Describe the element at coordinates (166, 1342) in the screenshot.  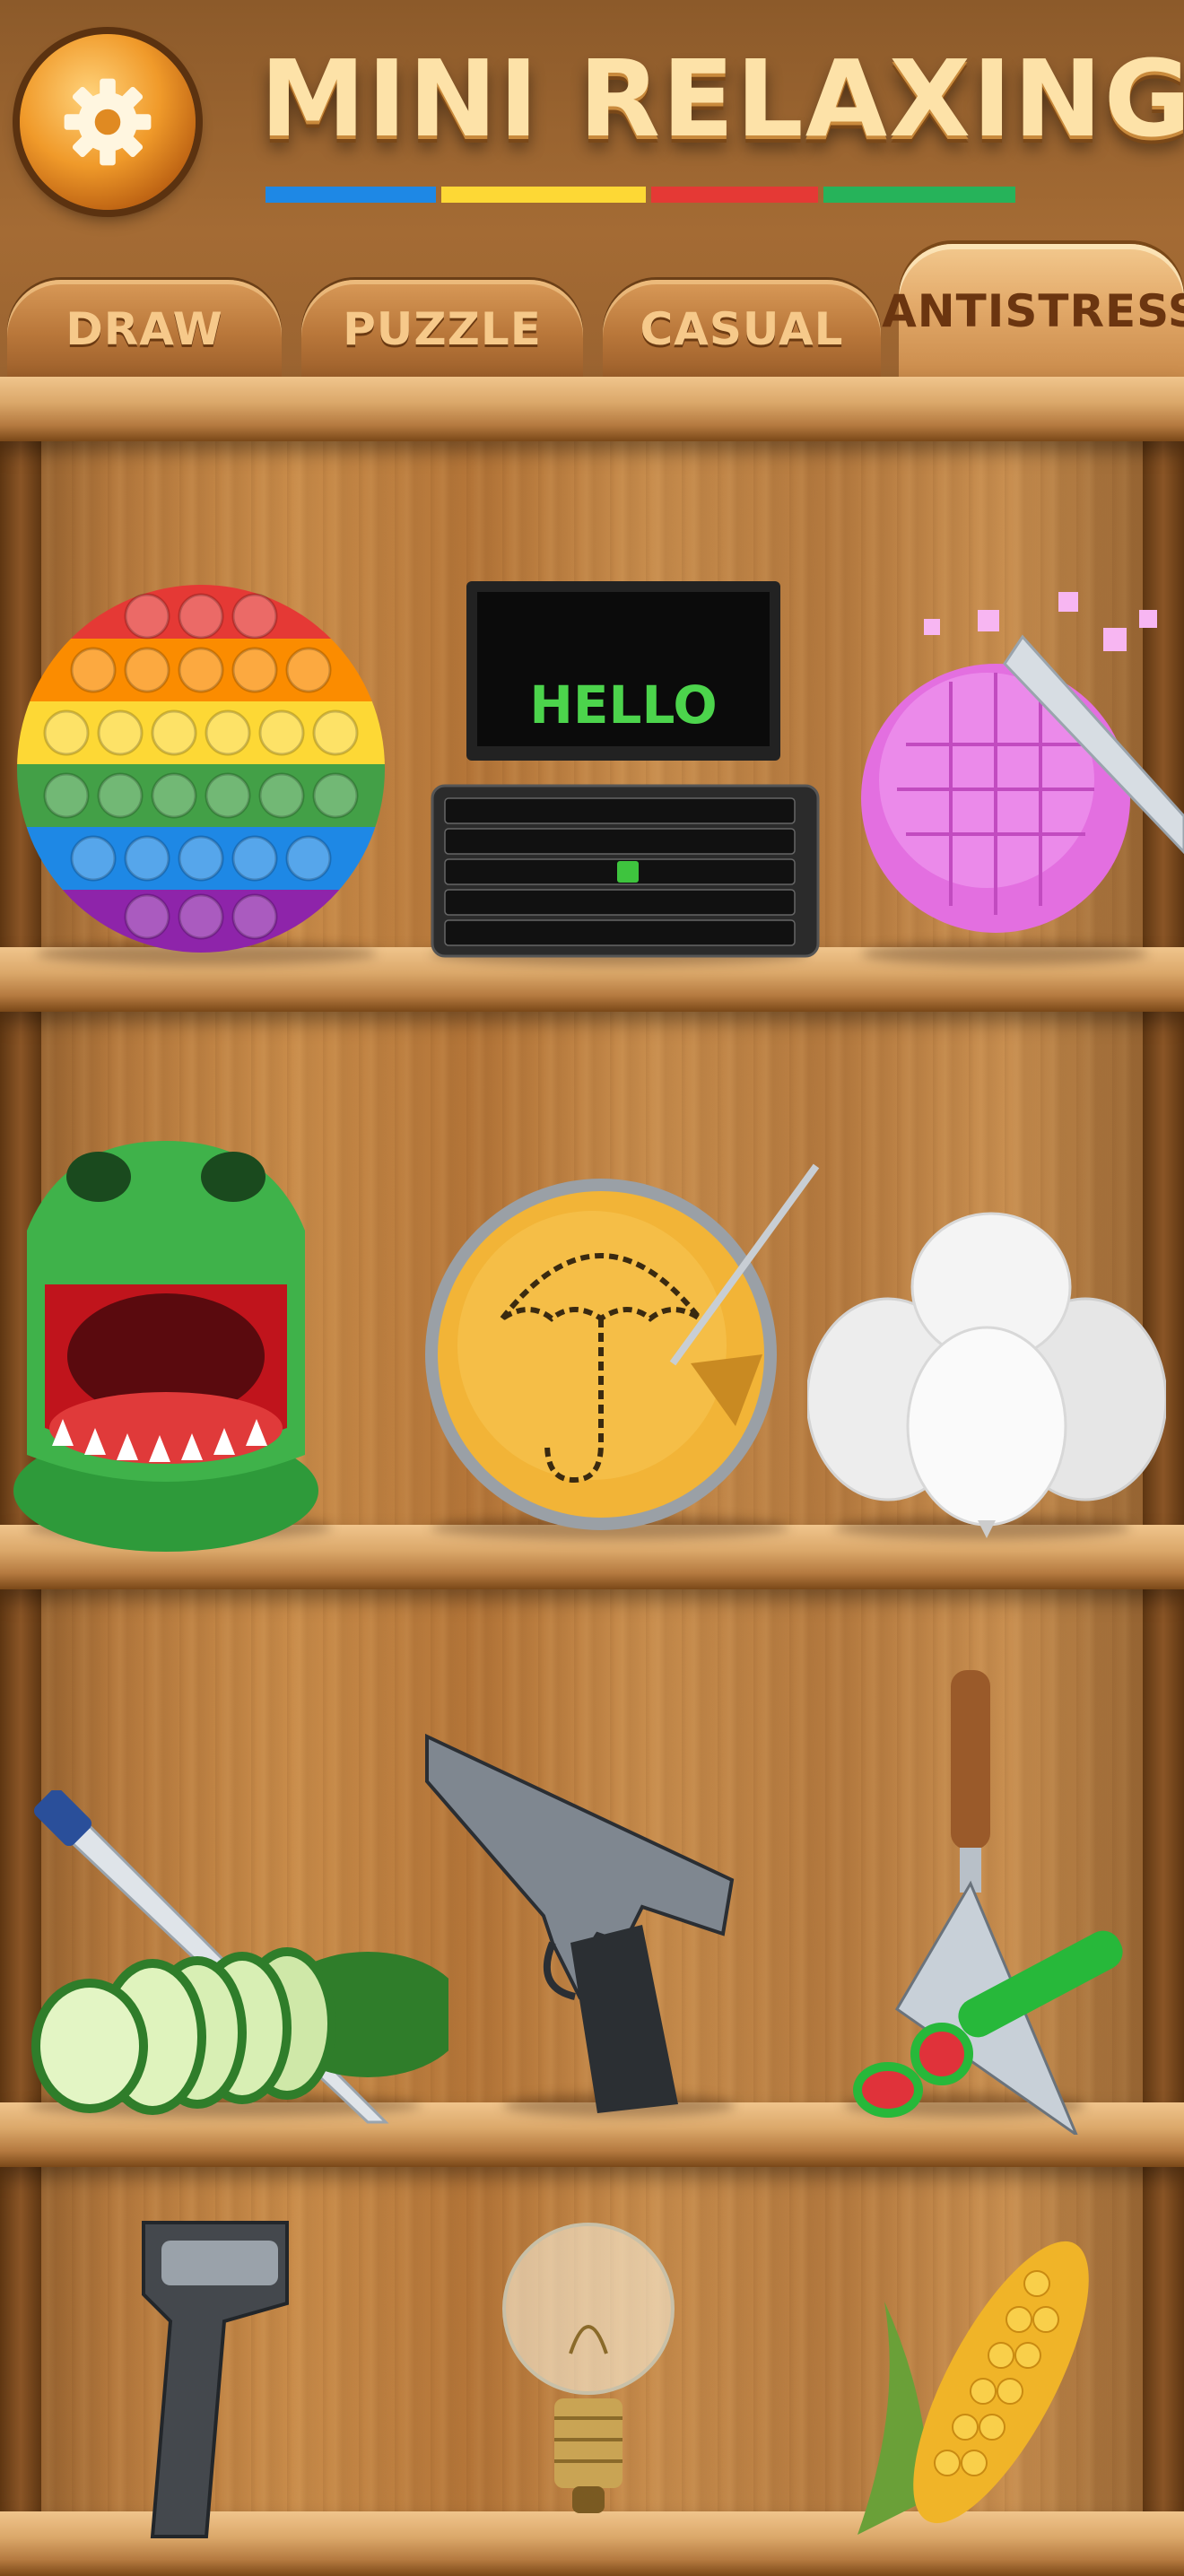
I see `crocodile-dentist-icon` at that location.